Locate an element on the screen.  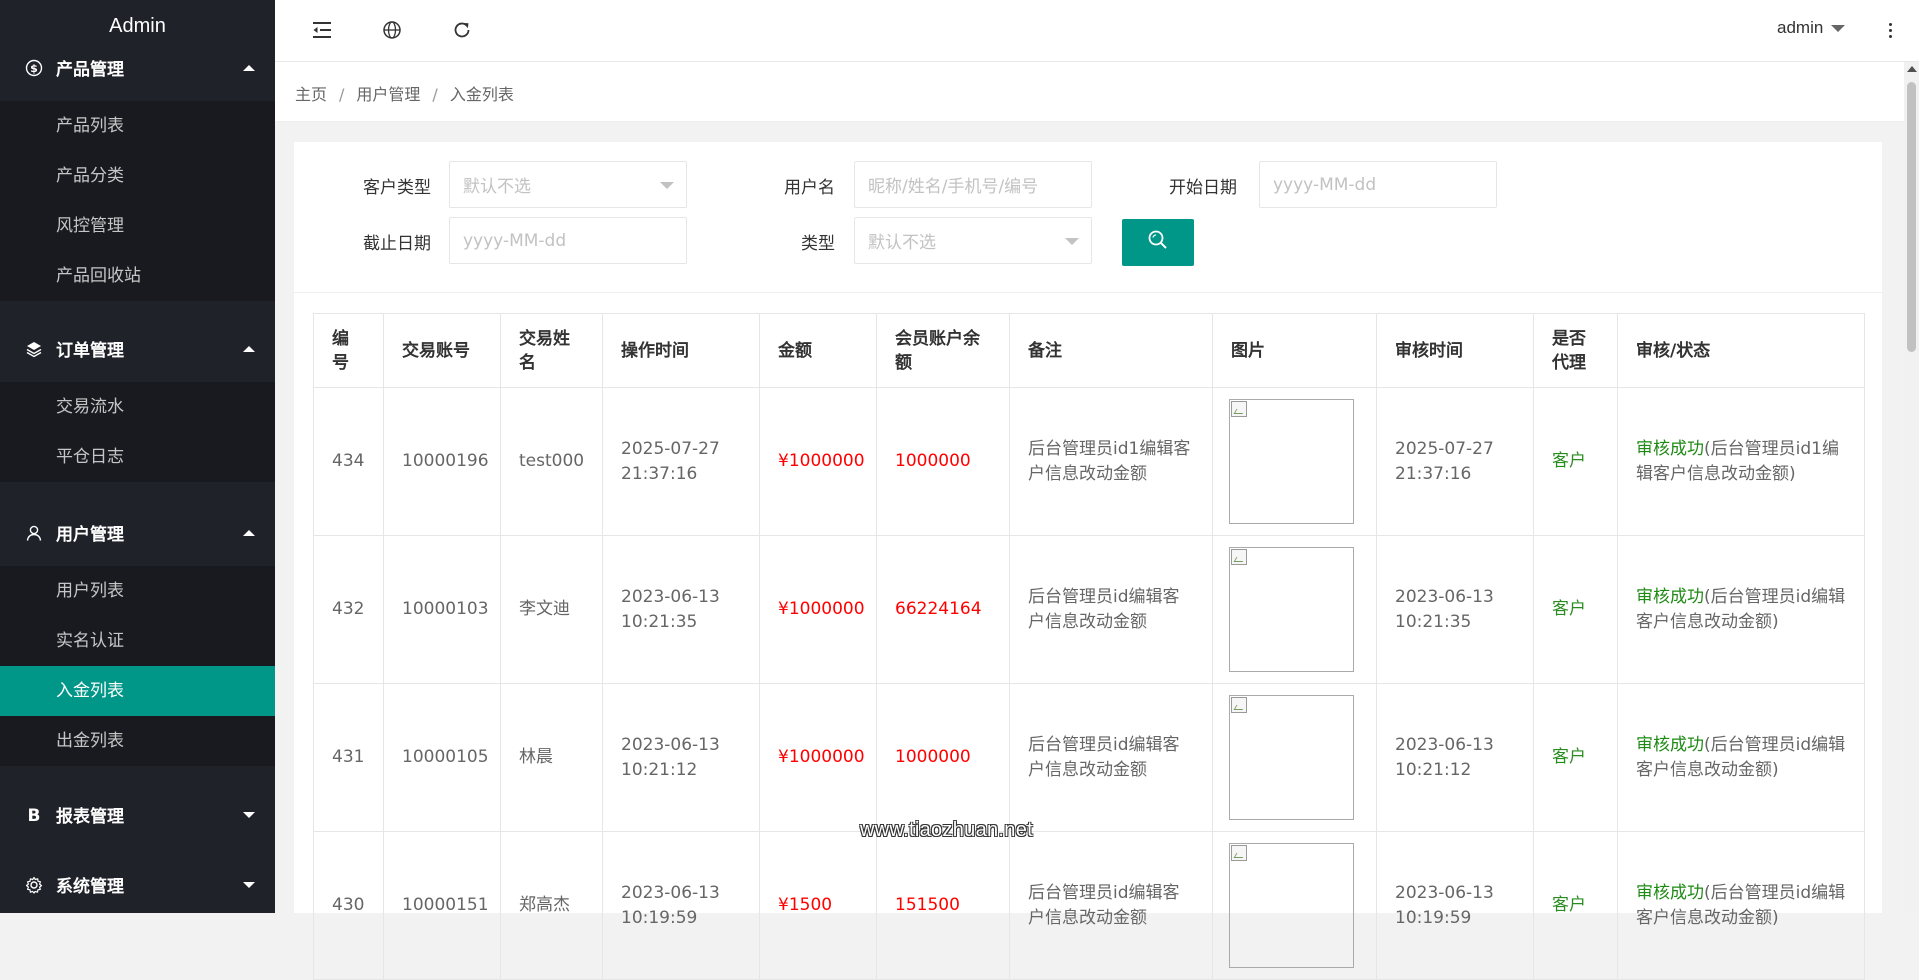
menu-group-head-reports: B 报表管理 is located at coordinates (137, 814).